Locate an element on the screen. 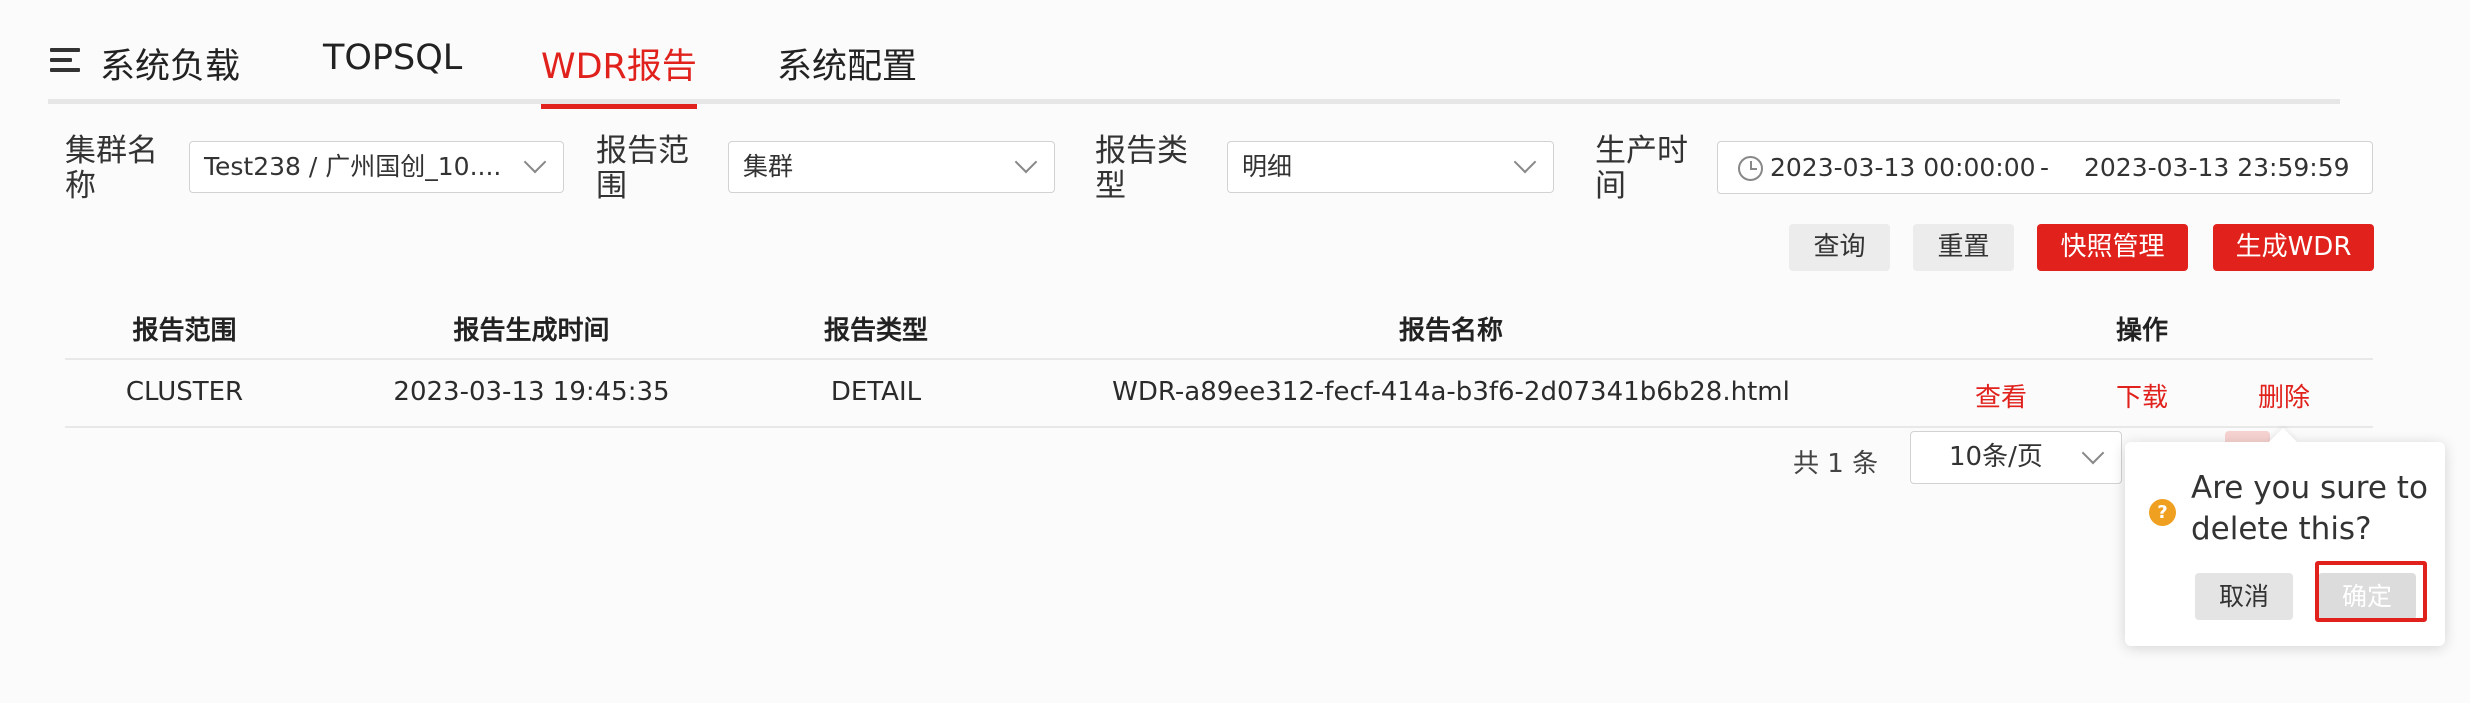 The image size is (2470, 703). scope-select-value: 集群 is located at coordinates (768, 166).